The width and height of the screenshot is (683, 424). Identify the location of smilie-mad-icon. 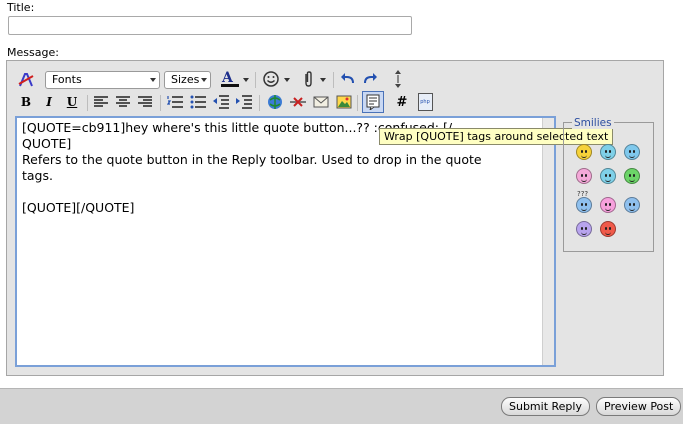
(608, 229).